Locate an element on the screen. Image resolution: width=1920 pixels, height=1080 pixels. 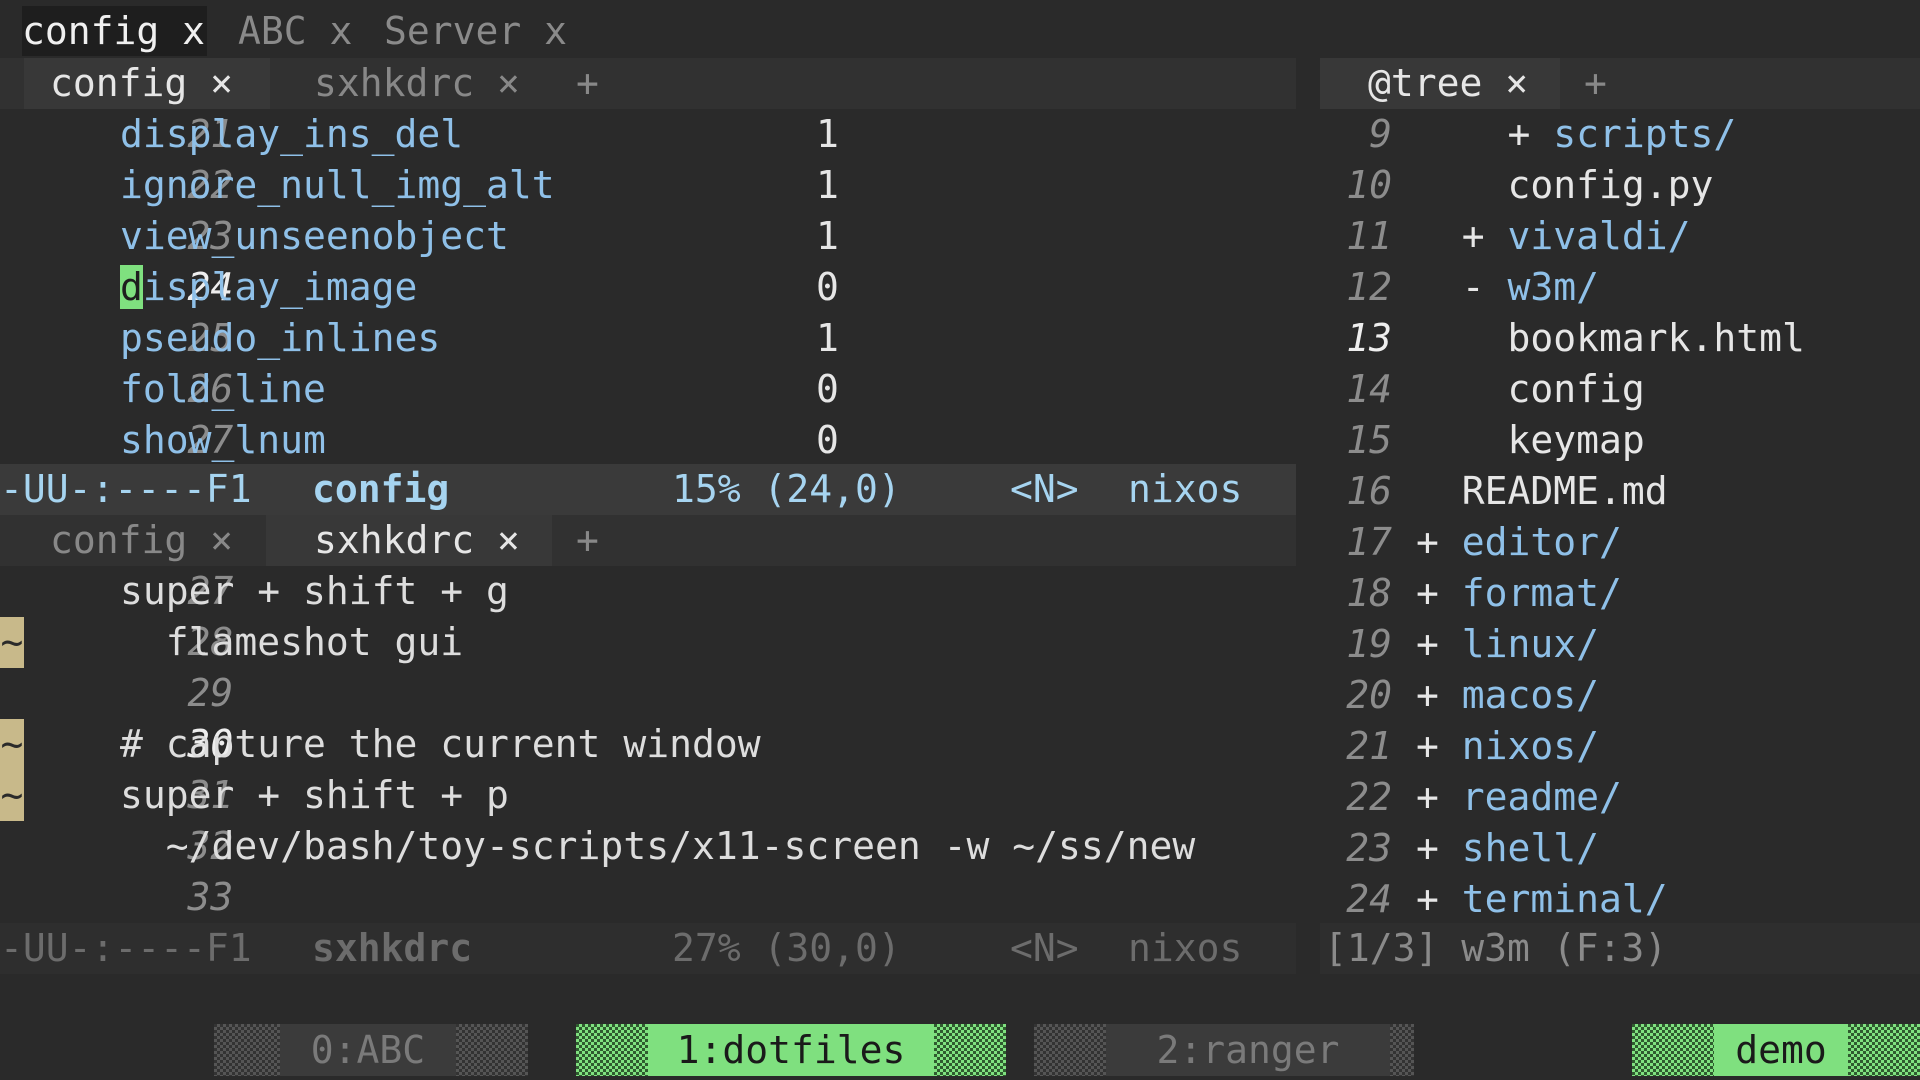
tree-directory-row: 24 + terminal/ is located at coordinates (1621, 899).